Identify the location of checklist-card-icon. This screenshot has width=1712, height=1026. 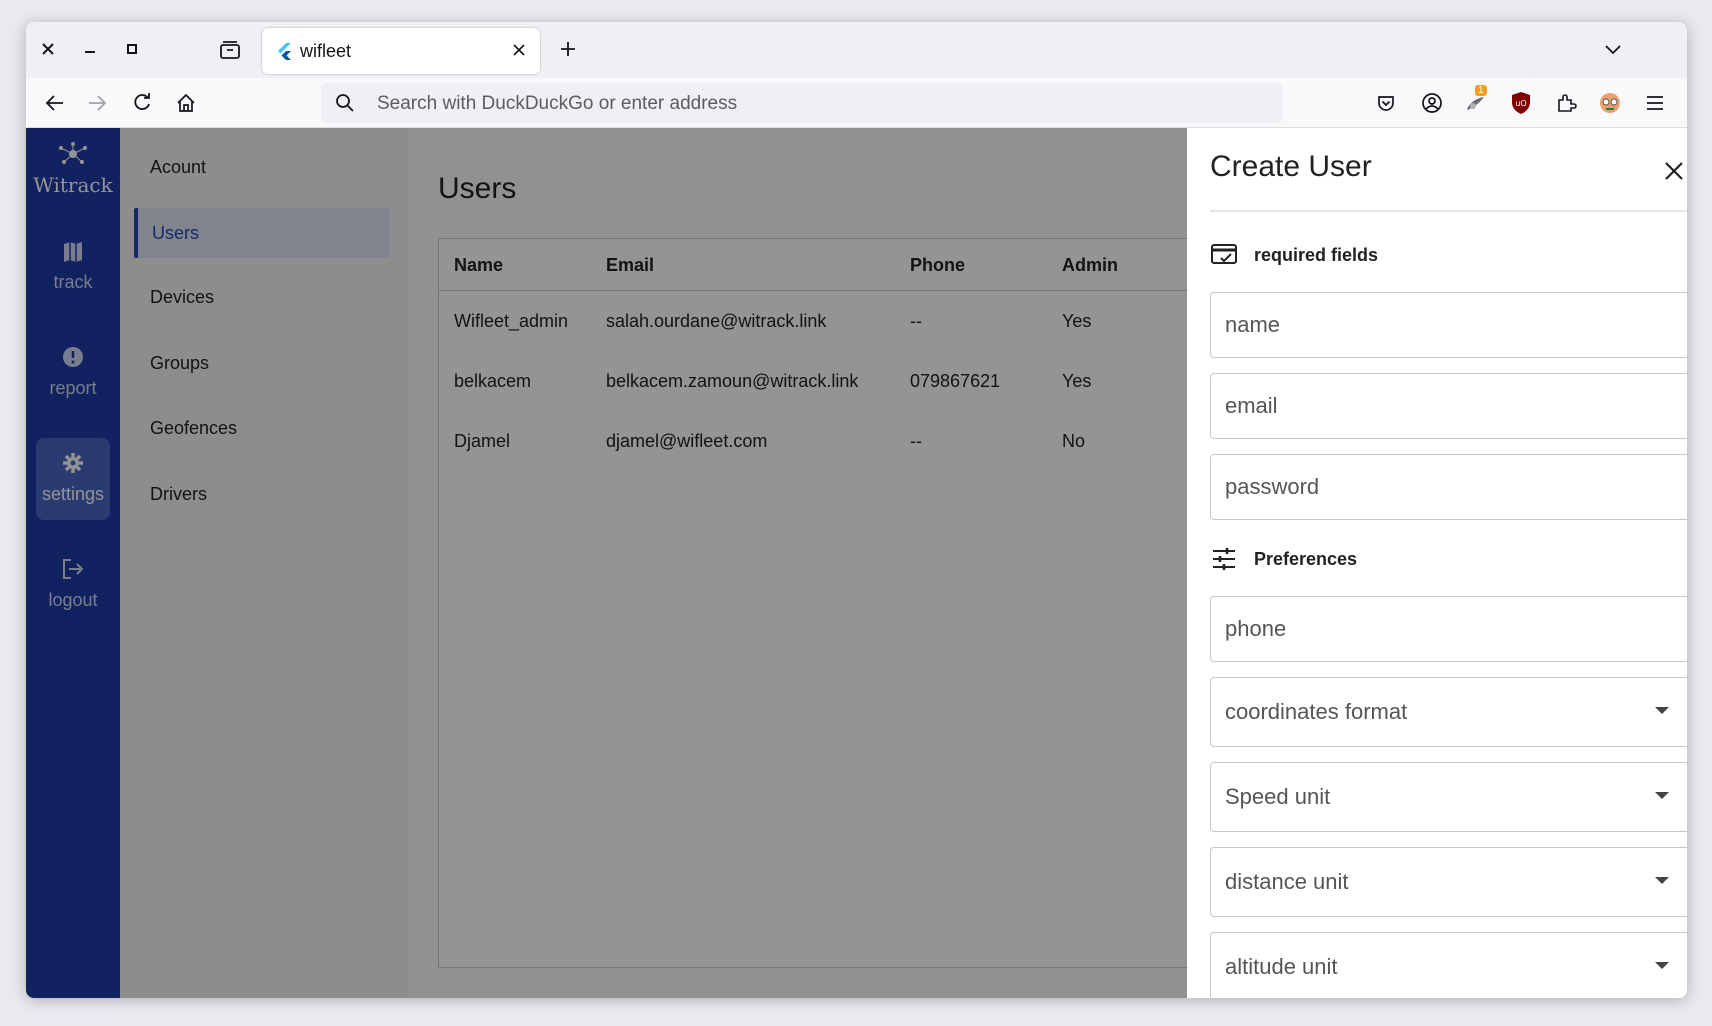
(1224, 254).